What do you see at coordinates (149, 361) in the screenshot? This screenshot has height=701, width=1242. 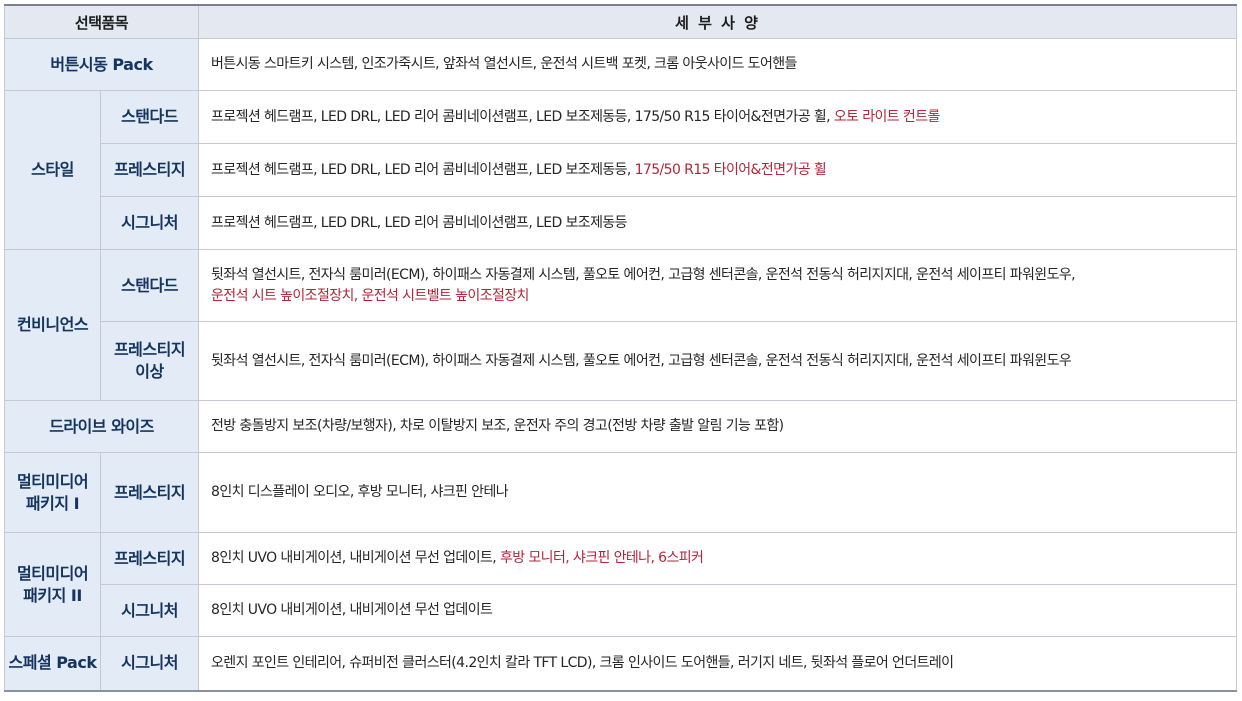 I see `trim-convenience-prestige-up: 프레스티지이상` at bounding box center [149, 361].